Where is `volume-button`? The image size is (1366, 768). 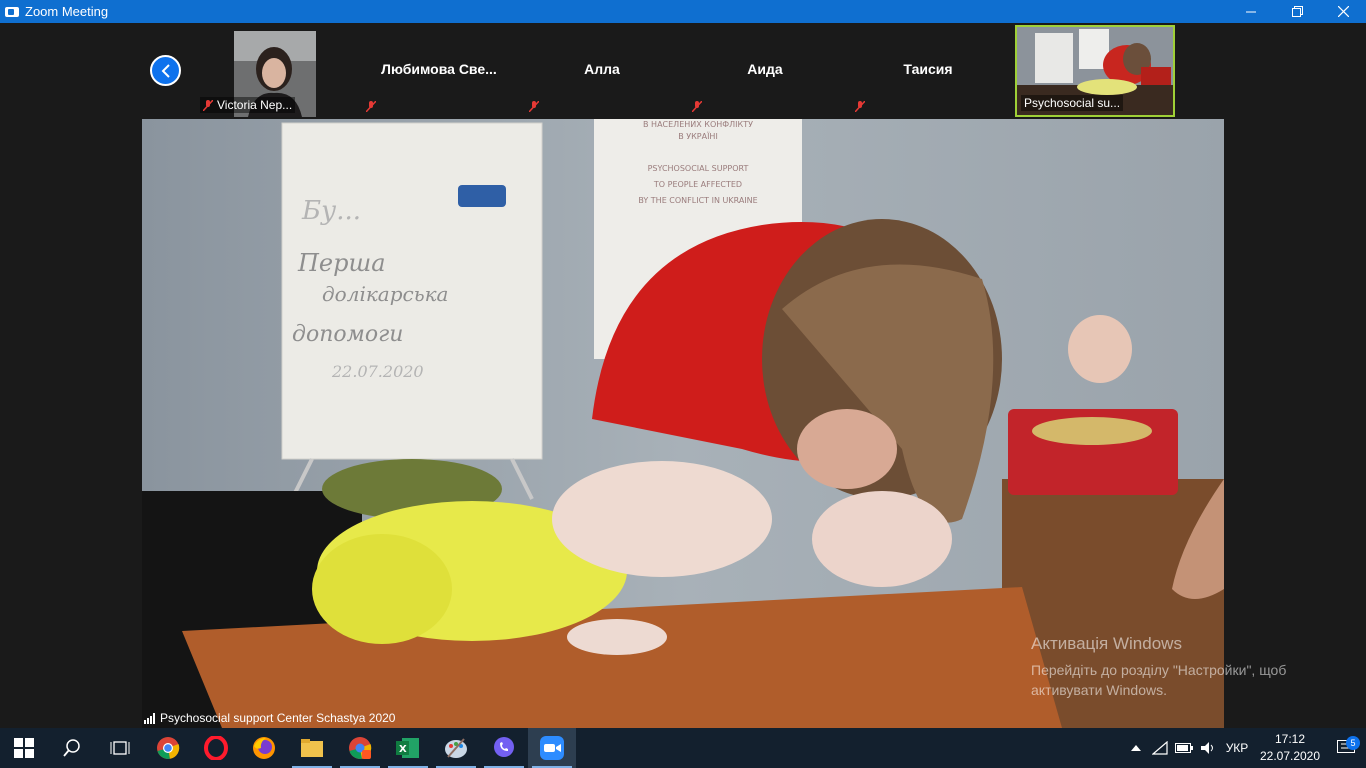 volume-button is located at coordinates (1208, 748).